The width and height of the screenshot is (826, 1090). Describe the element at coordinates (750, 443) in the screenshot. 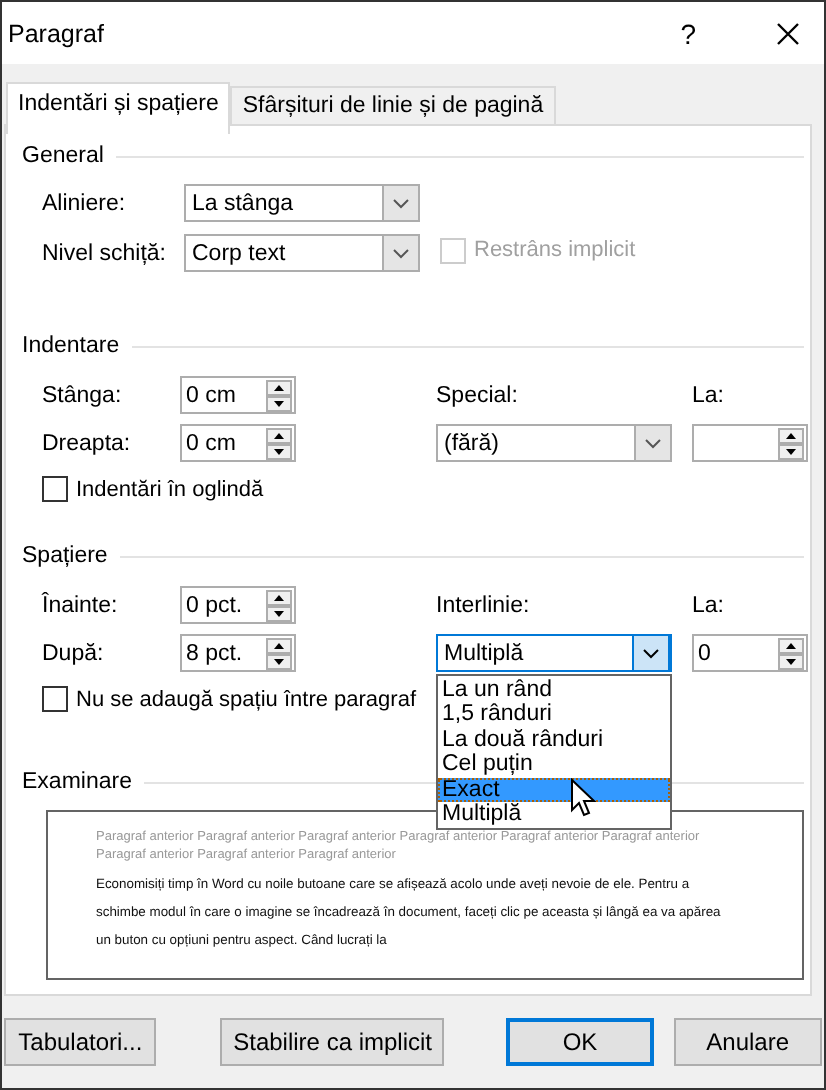

I see `spin-field` at that location.